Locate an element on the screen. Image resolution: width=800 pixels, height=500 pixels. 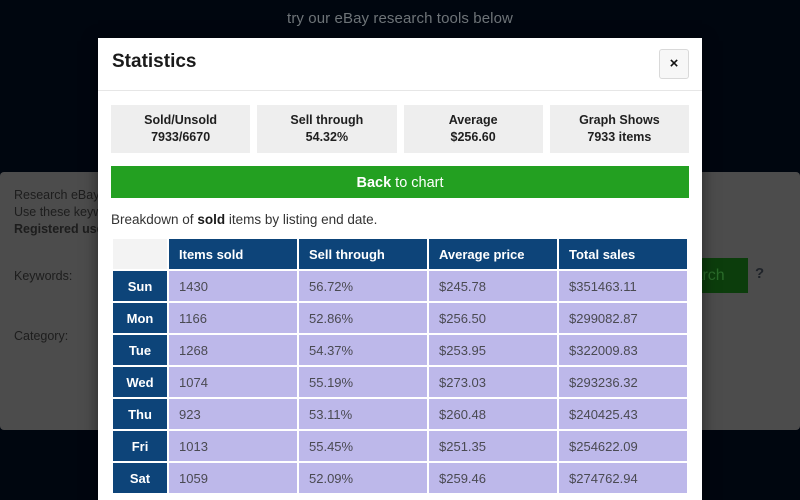
stat-label: Average is located at coordinates (473, 120).